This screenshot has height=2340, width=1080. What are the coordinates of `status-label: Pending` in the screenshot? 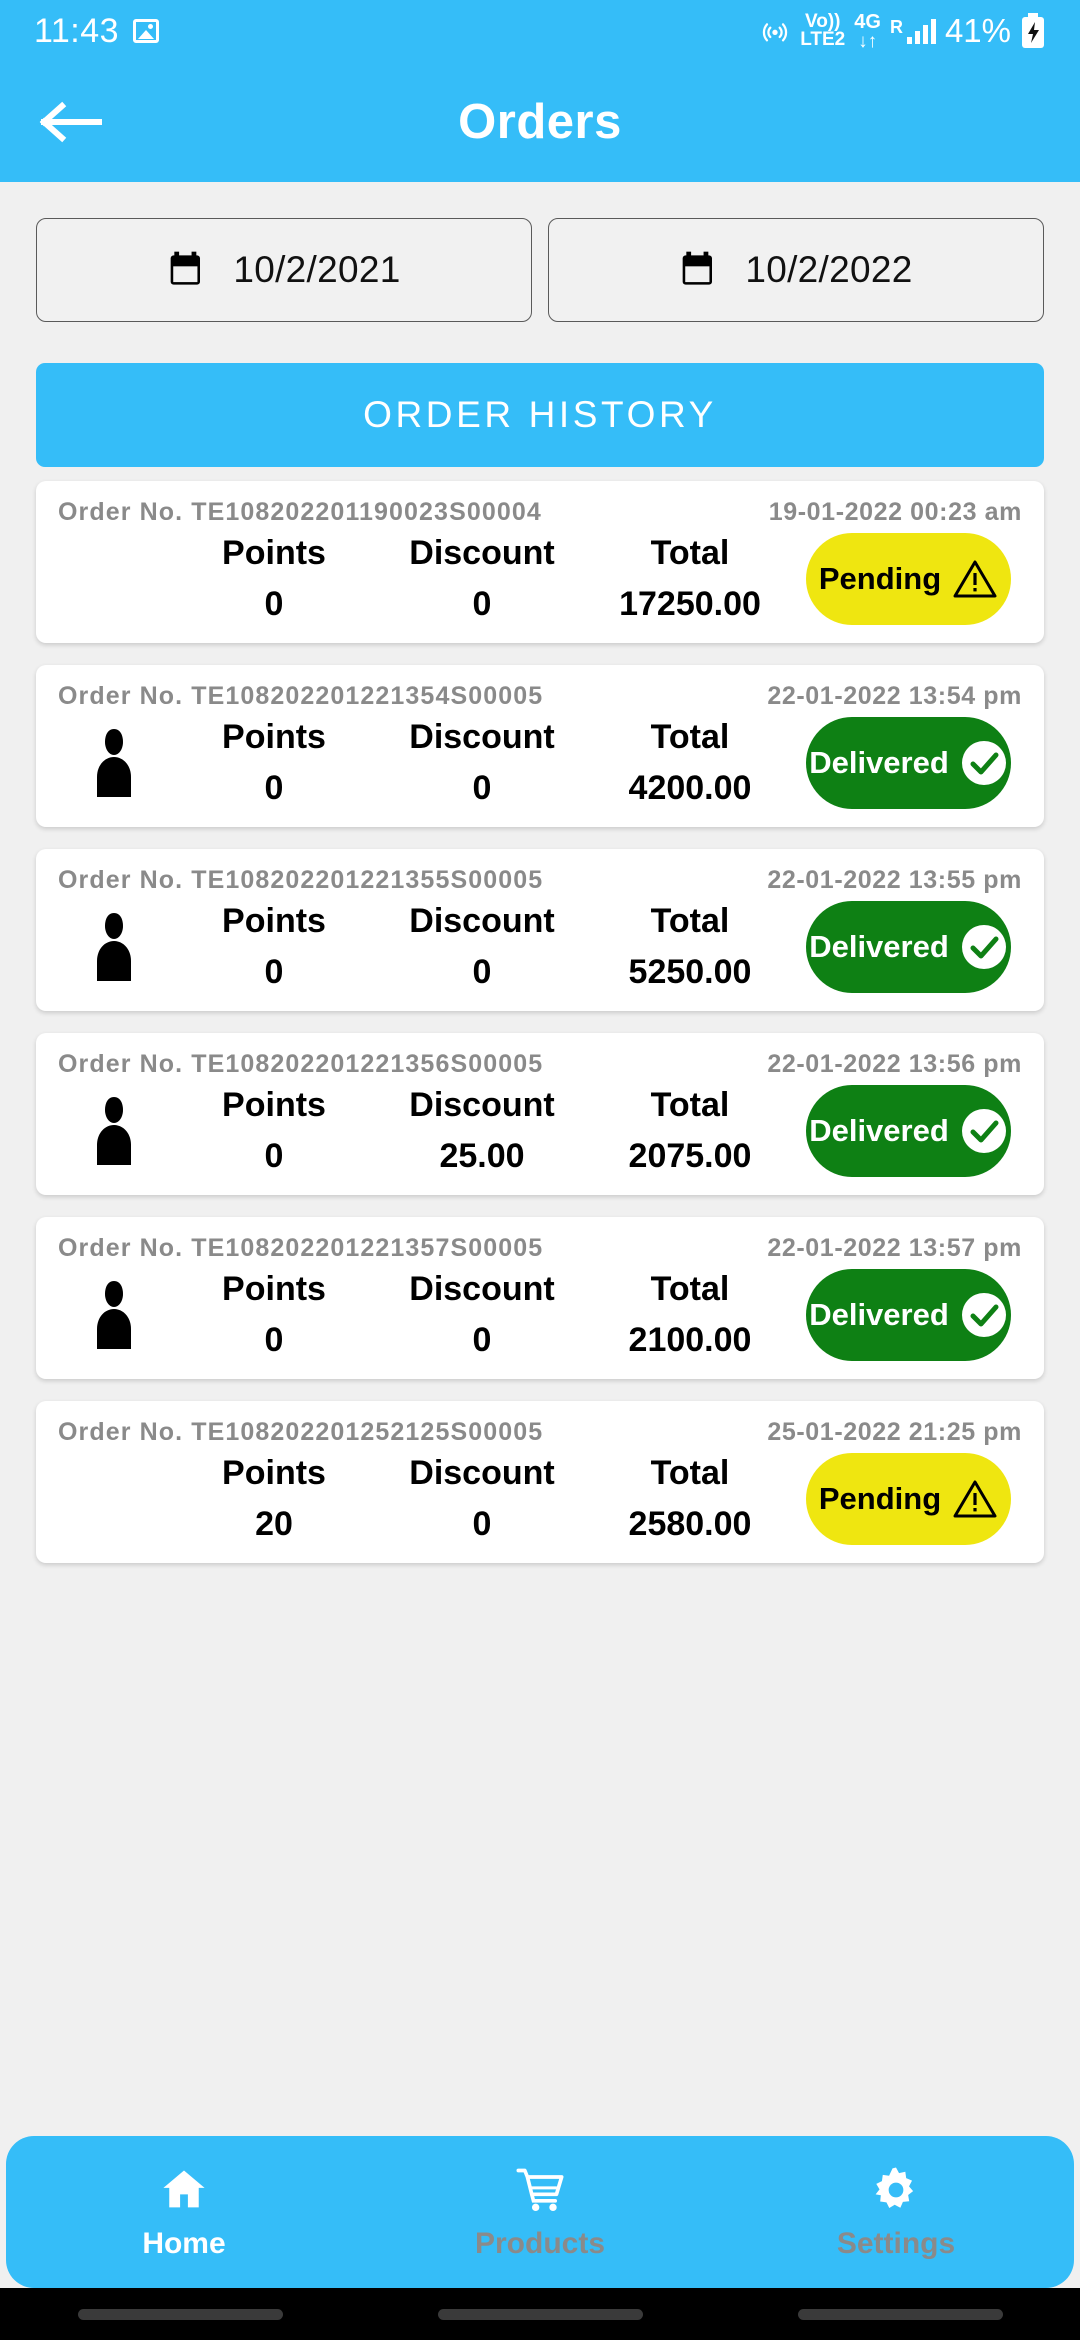 It's located at (880, 1498).